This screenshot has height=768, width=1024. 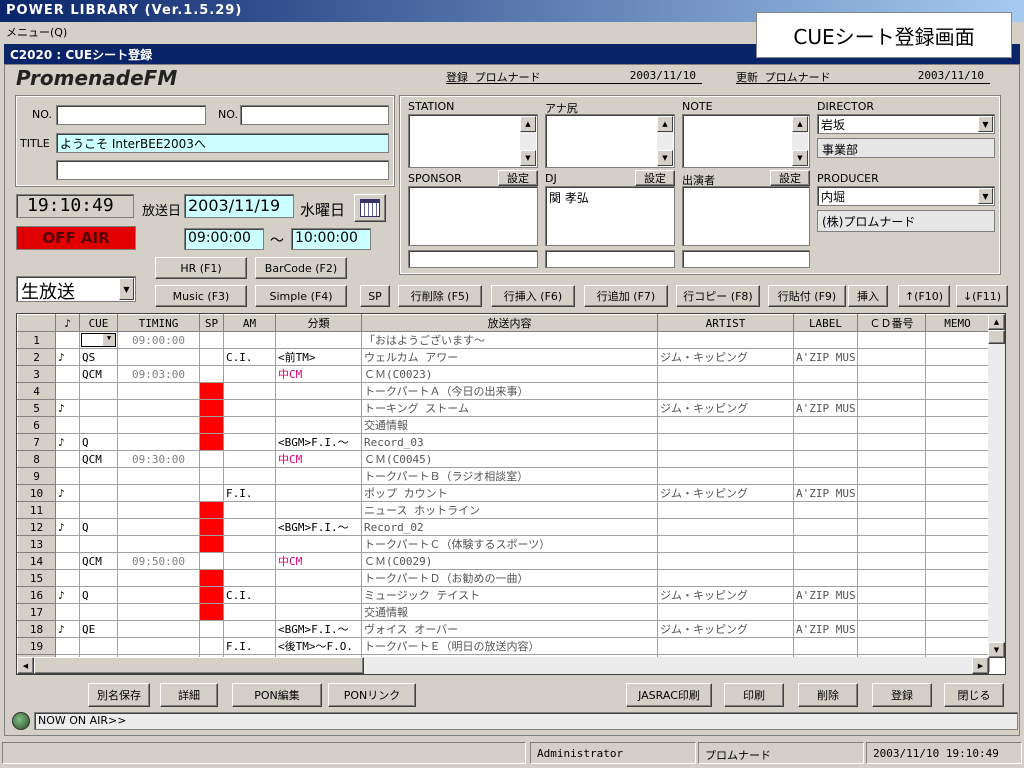 I want to click on cell-content: ポップ カウント, so click(x=509, y=493).